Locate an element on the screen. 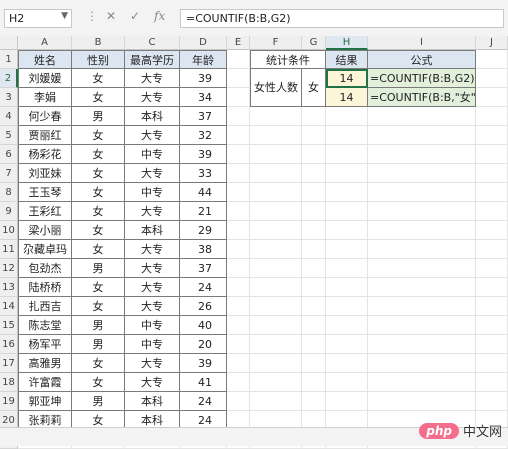 This screenshot has width=508, height=449. table-cell: 何少春 is located at coordinates (45, 116).